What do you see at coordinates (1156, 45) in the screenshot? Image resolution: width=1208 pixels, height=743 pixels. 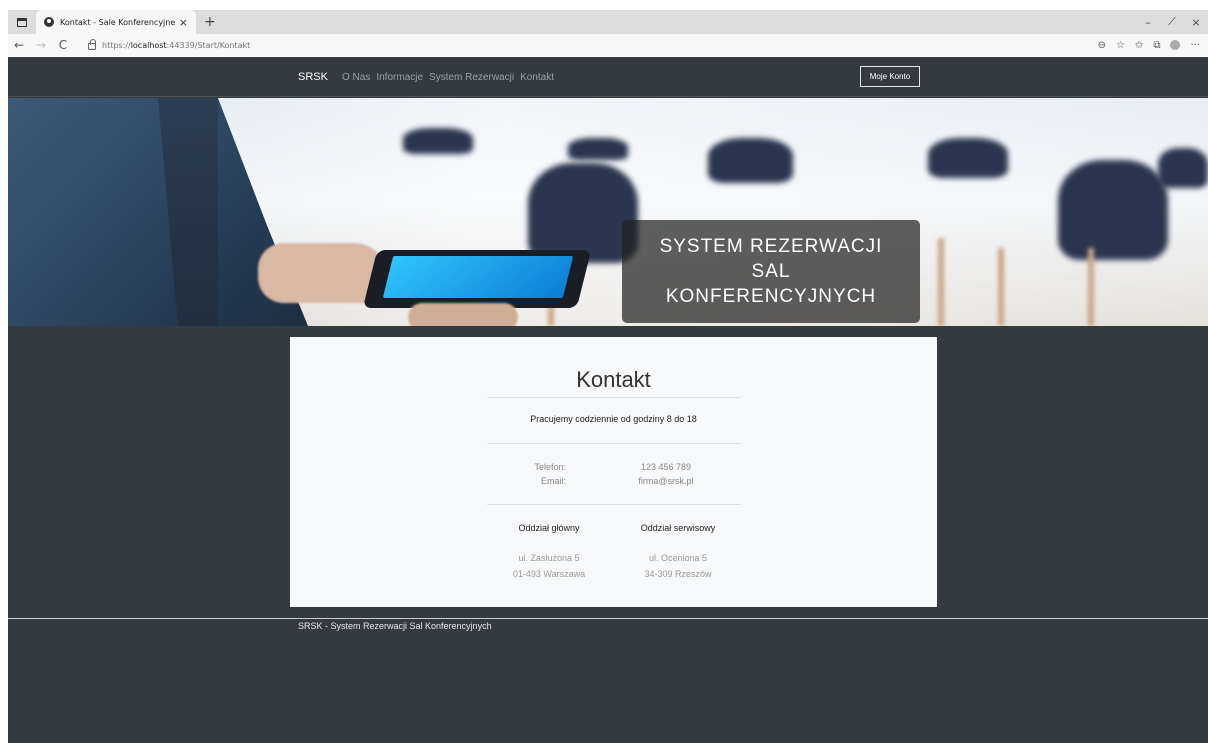 I see `collections-icon: ⧉` at bounding box center [1156, 45].